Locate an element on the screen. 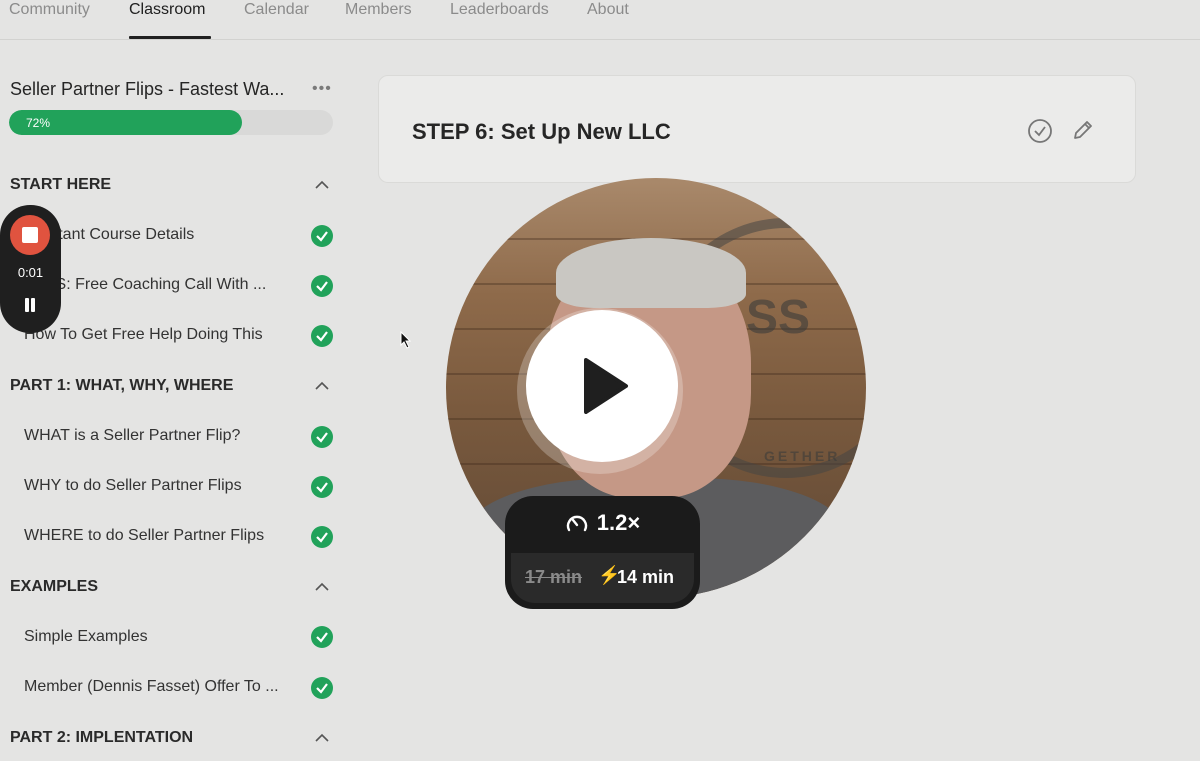 Image resolution: width=1200 pixels, height=761 pixels. screen-recorder-widget: 0:01 is located at coordinates (30, 269).